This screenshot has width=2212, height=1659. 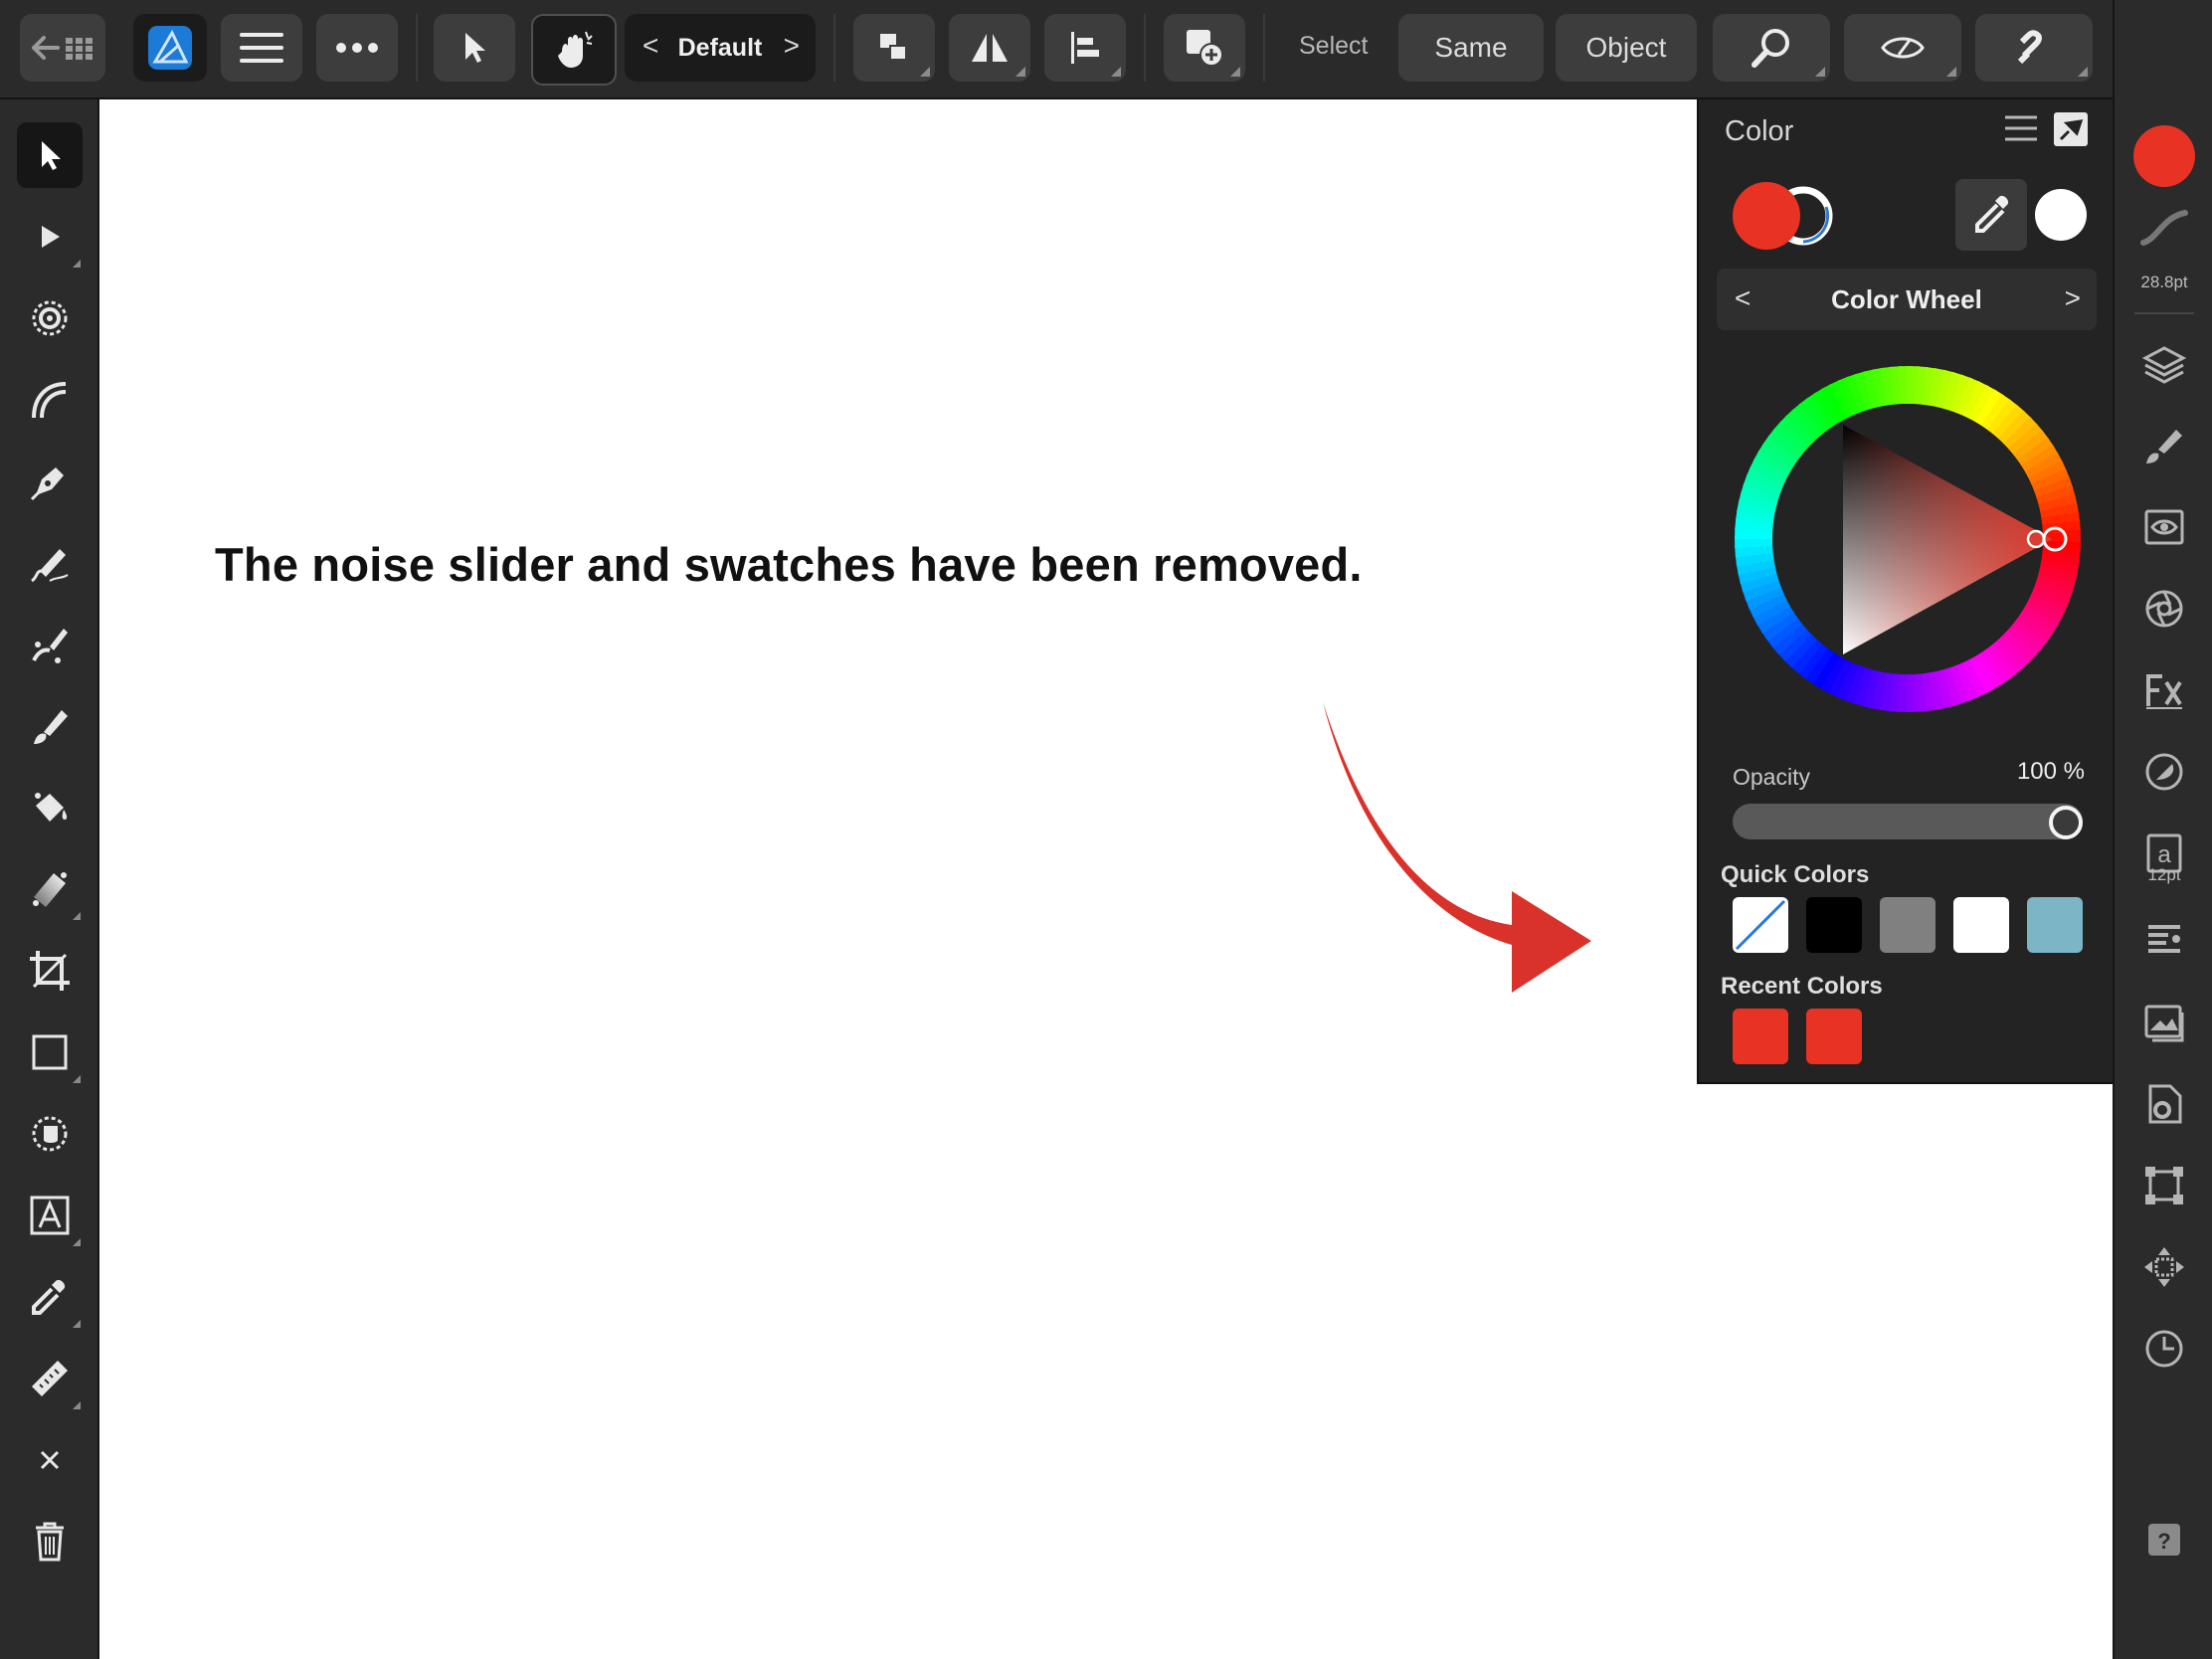 I want to click on hue-ring, so click(x=1908, y=539).